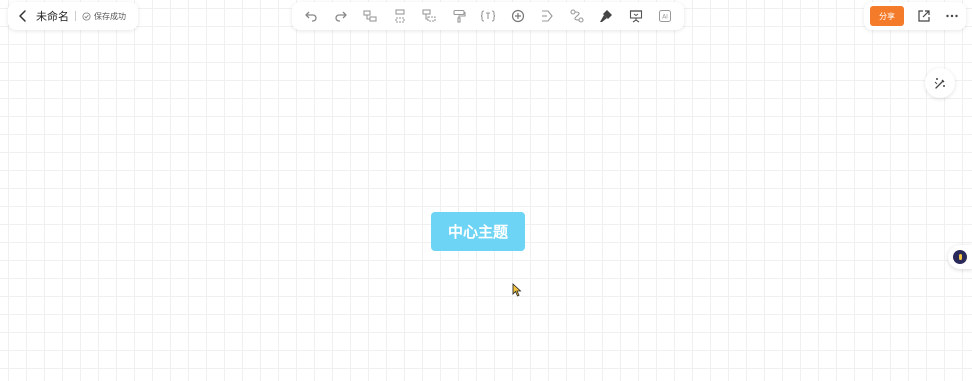 The height and width of the screenshot is (381, 972). Describe the element at coordinates (370, 16) in the screenshot. I see `insert-child-node-icon` at that location.